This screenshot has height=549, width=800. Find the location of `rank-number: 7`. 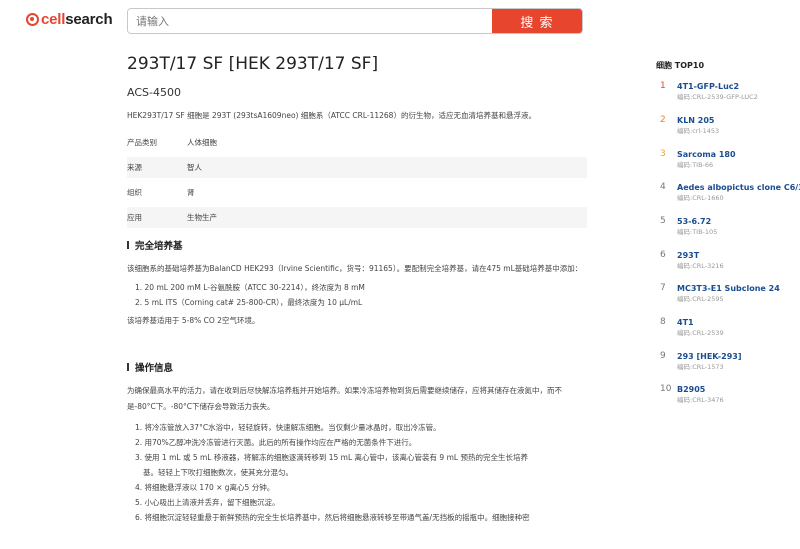

rank-number: 7 is located at coordinates (663, 288).